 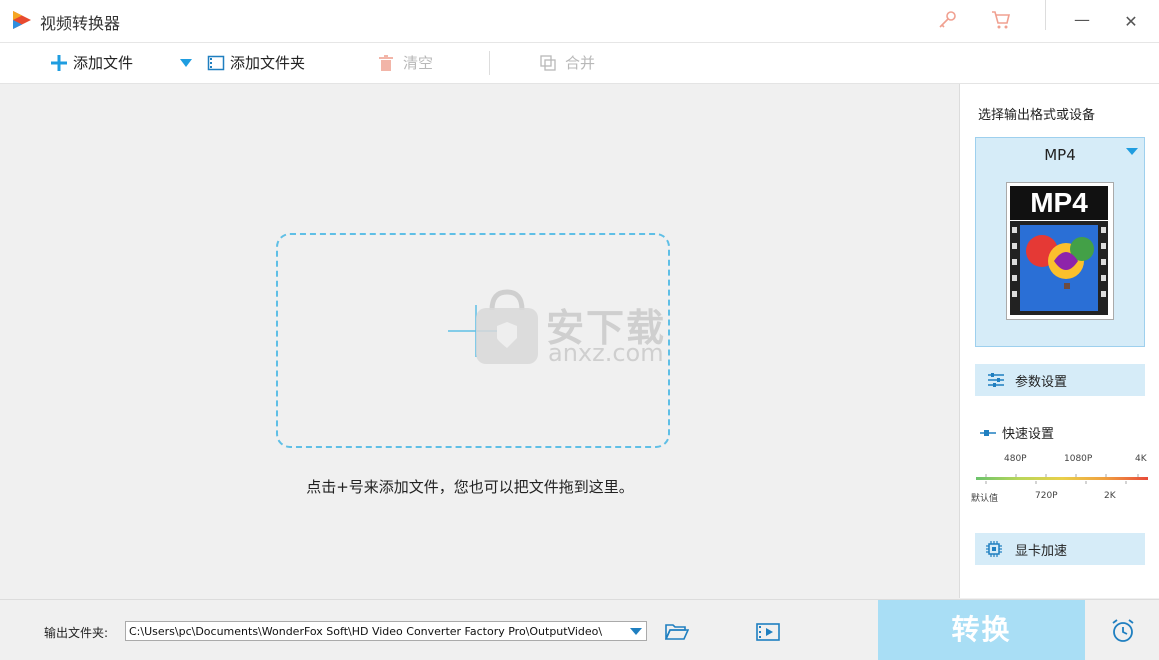 I want to click on merge-button: 合并, so click(x=567, y=63).